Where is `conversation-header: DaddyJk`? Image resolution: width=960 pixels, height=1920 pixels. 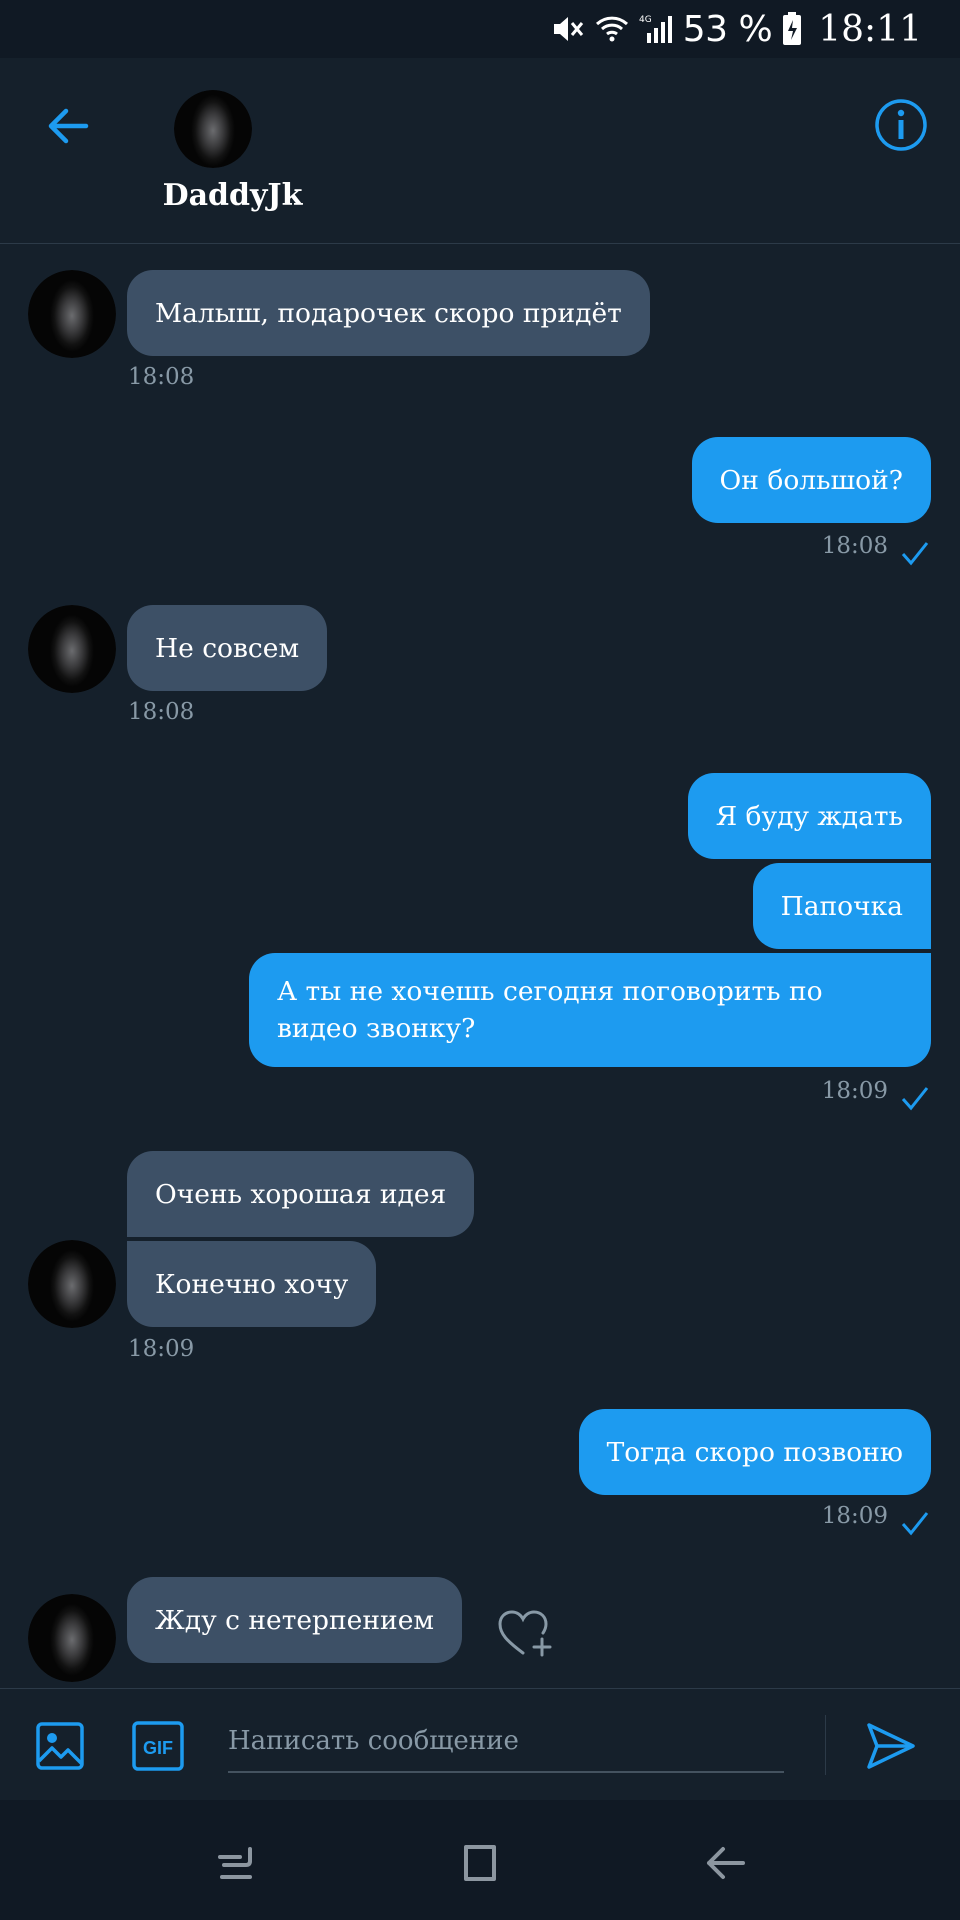
conversation-header: DaddyJk is located at coordinates (480, 151).